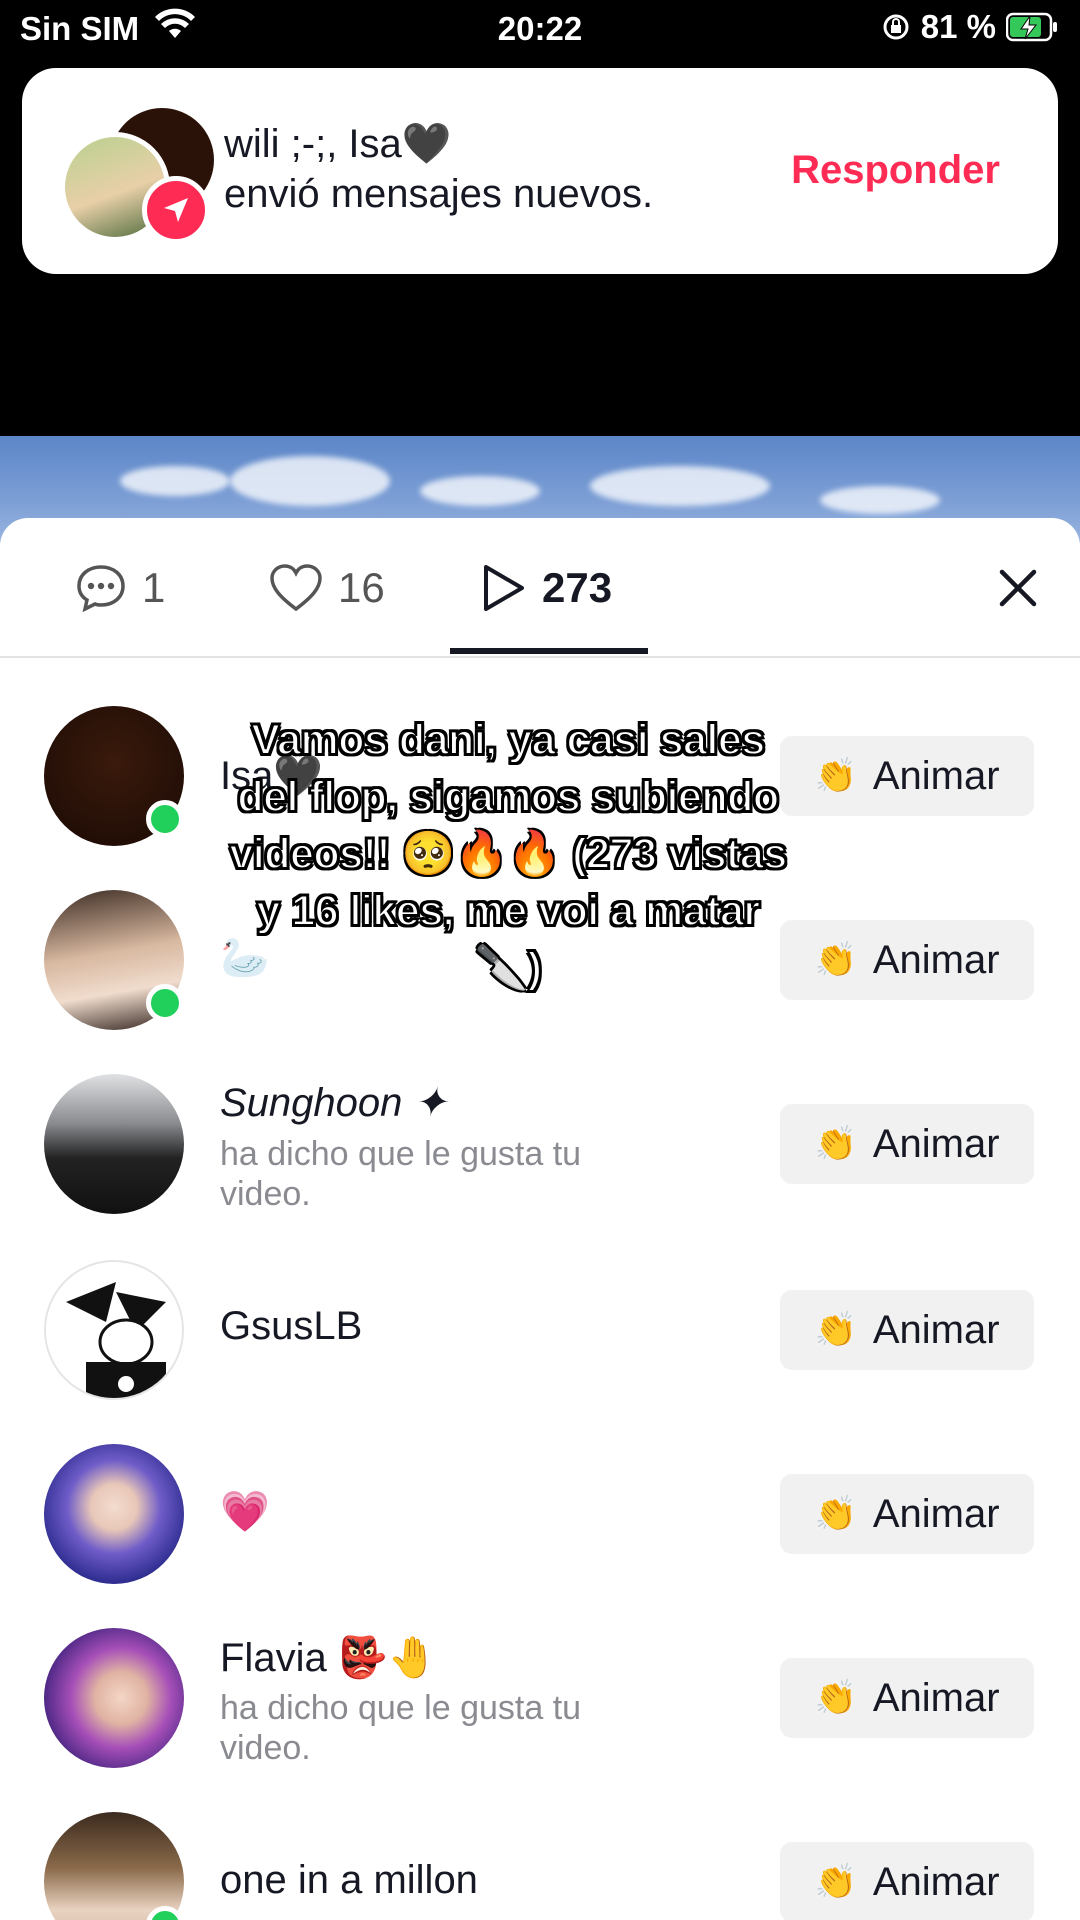 The width and height of the screenshot is (1080, 1920). Describe the element at coordinates (334, 1103) in the screenshot. I see `viewer-name: Sunghoon ✦` at that location.